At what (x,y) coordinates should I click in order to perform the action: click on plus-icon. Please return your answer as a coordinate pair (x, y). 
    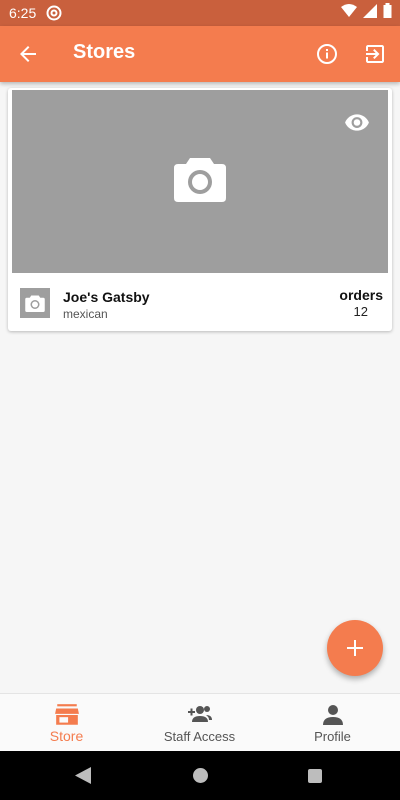
    Looking at the image, I should click on (355, 648).